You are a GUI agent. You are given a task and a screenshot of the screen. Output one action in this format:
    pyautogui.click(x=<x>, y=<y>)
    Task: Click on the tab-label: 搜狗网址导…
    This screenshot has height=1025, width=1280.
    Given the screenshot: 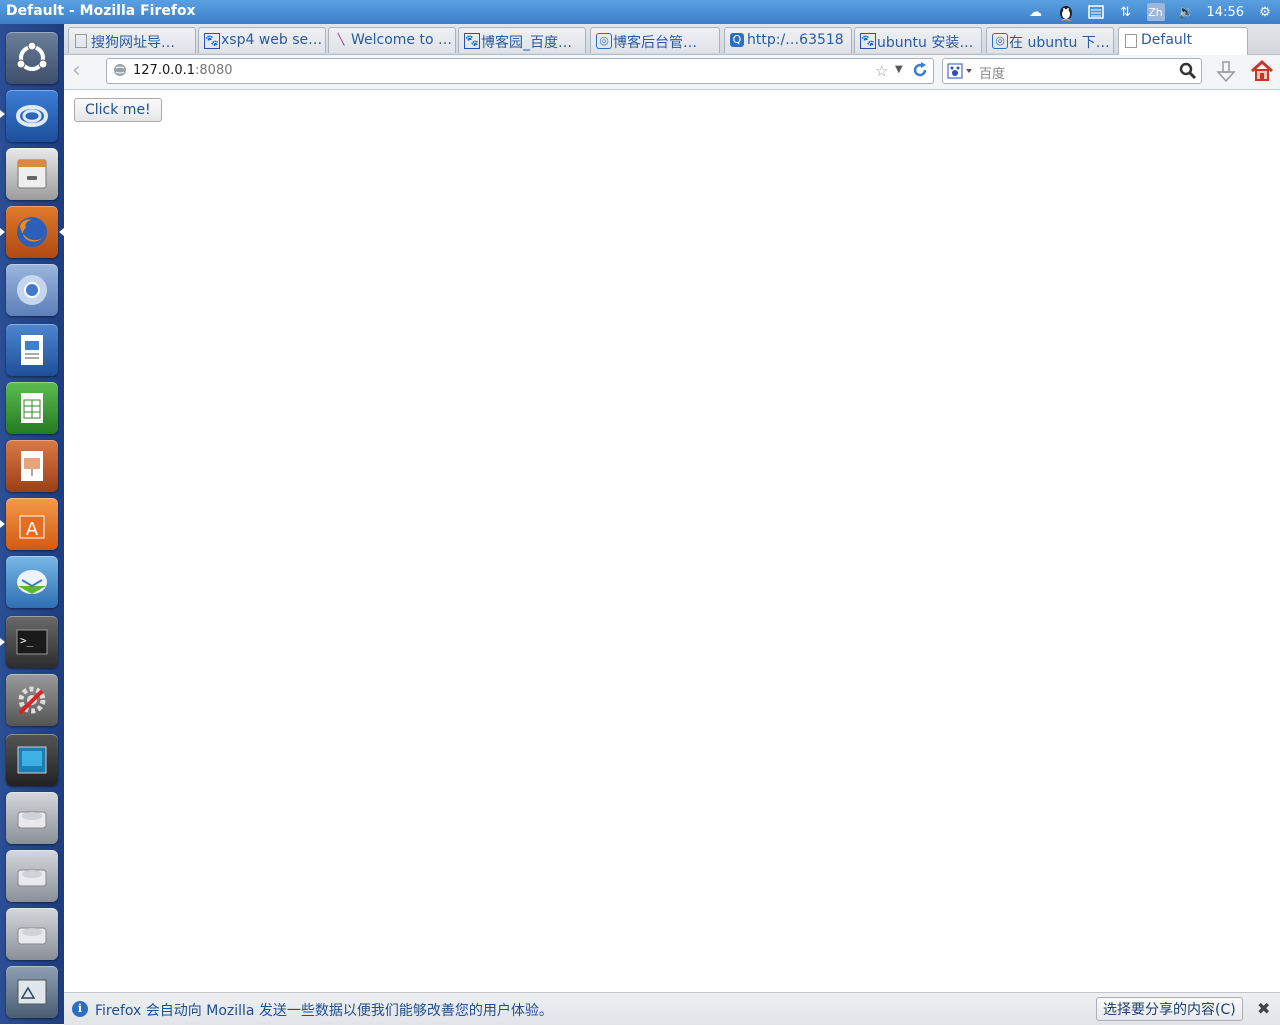 What is the action you would take?
    pyautogui.click(x=133, y=43)
    